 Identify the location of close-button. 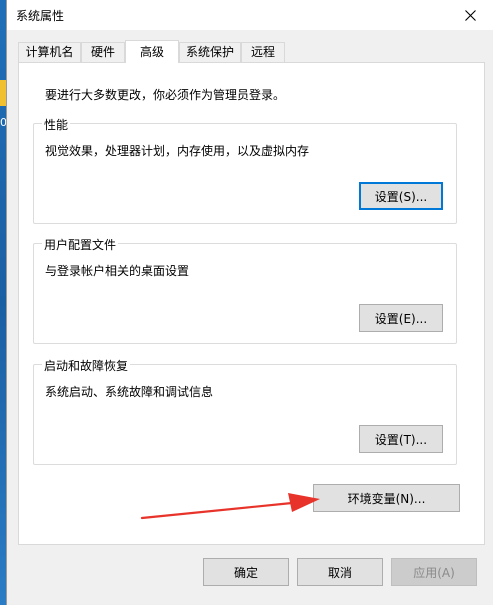
(470, 15).